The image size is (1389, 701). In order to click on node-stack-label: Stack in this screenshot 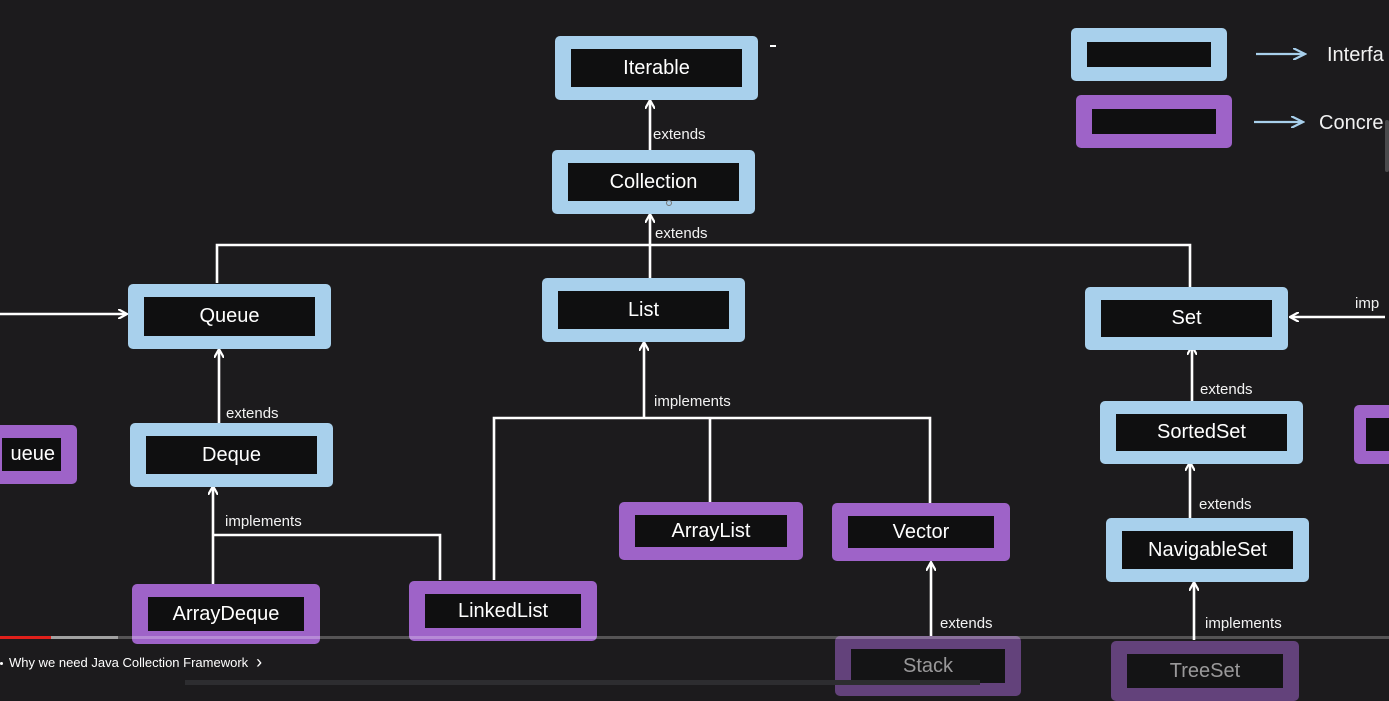, I will do `click(928, 666)`.